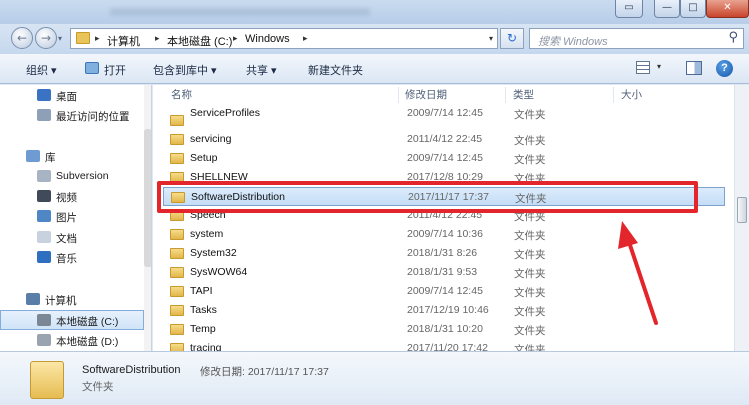 This screenshot has width=749, height=405. I want to click on table-row: Setup 2009/7/14 12:45 文件夹, so click(444, 158).